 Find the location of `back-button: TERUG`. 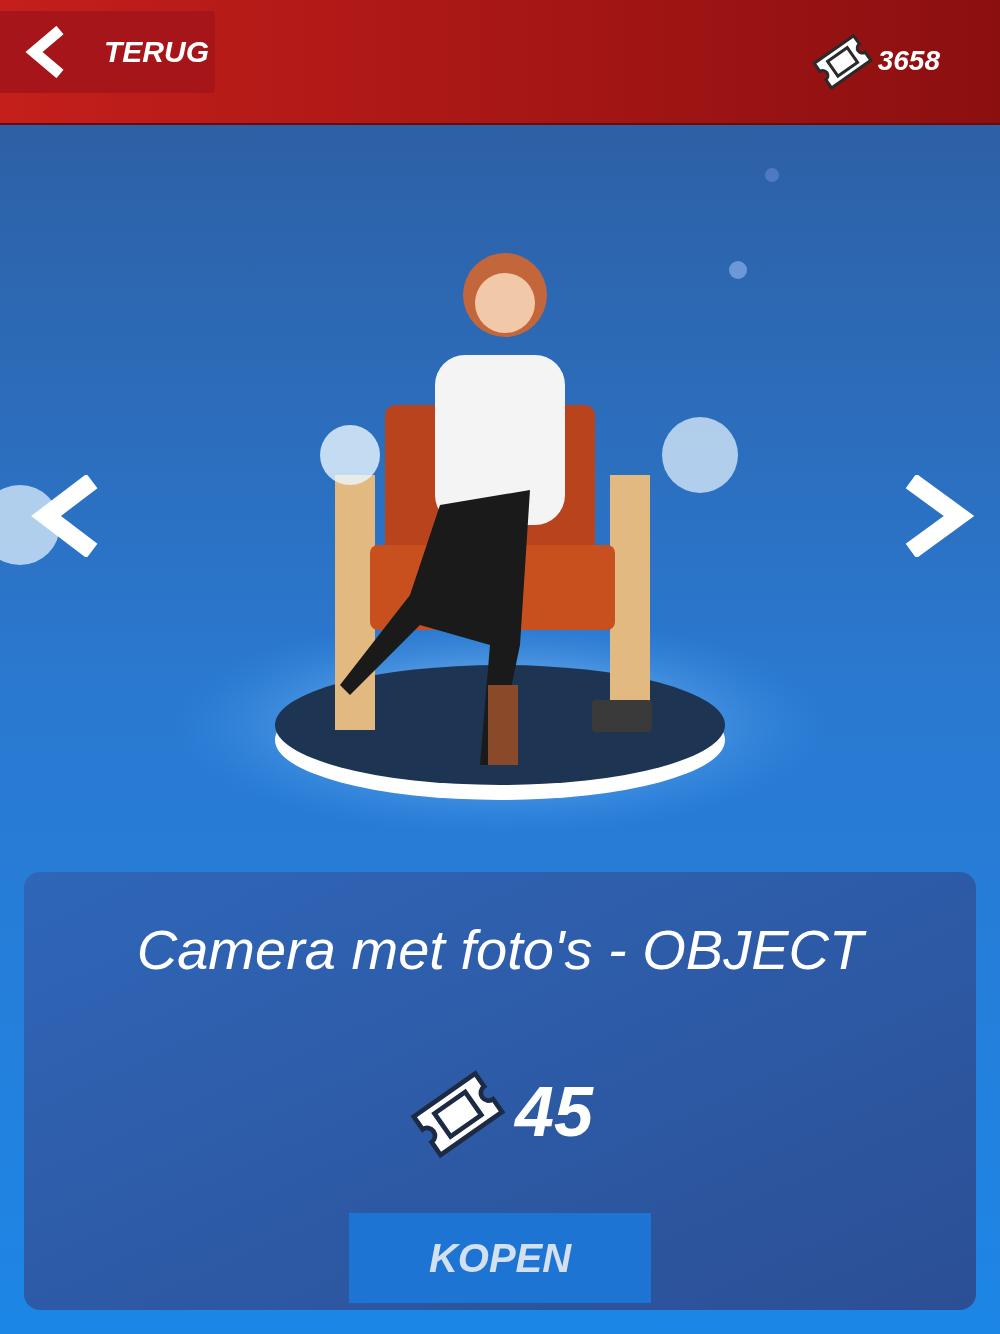

back-button: TERUG is located at coordinates (107, 51).